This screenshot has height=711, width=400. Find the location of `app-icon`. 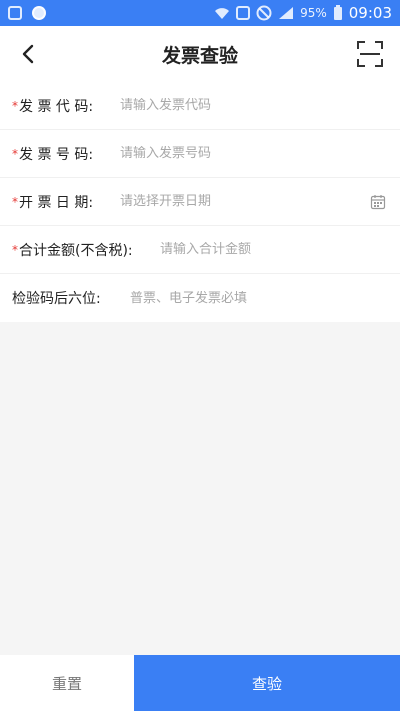

app-icon is located at coordinates (39, 13).